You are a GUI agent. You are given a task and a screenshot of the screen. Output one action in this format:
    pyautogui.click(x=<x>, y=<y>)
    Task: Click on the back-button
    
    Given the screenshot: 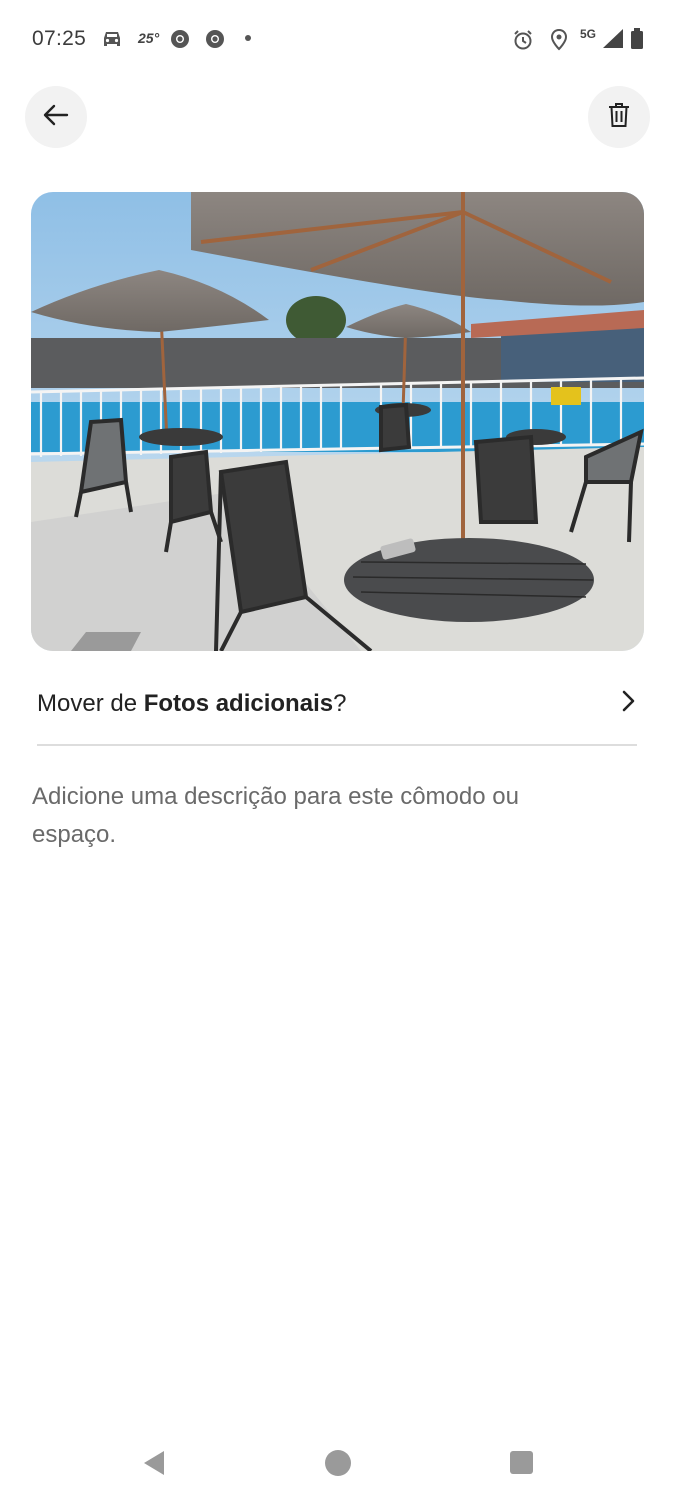 What is the action you would take?
    pyautogui.click(x=56, y=117)
    